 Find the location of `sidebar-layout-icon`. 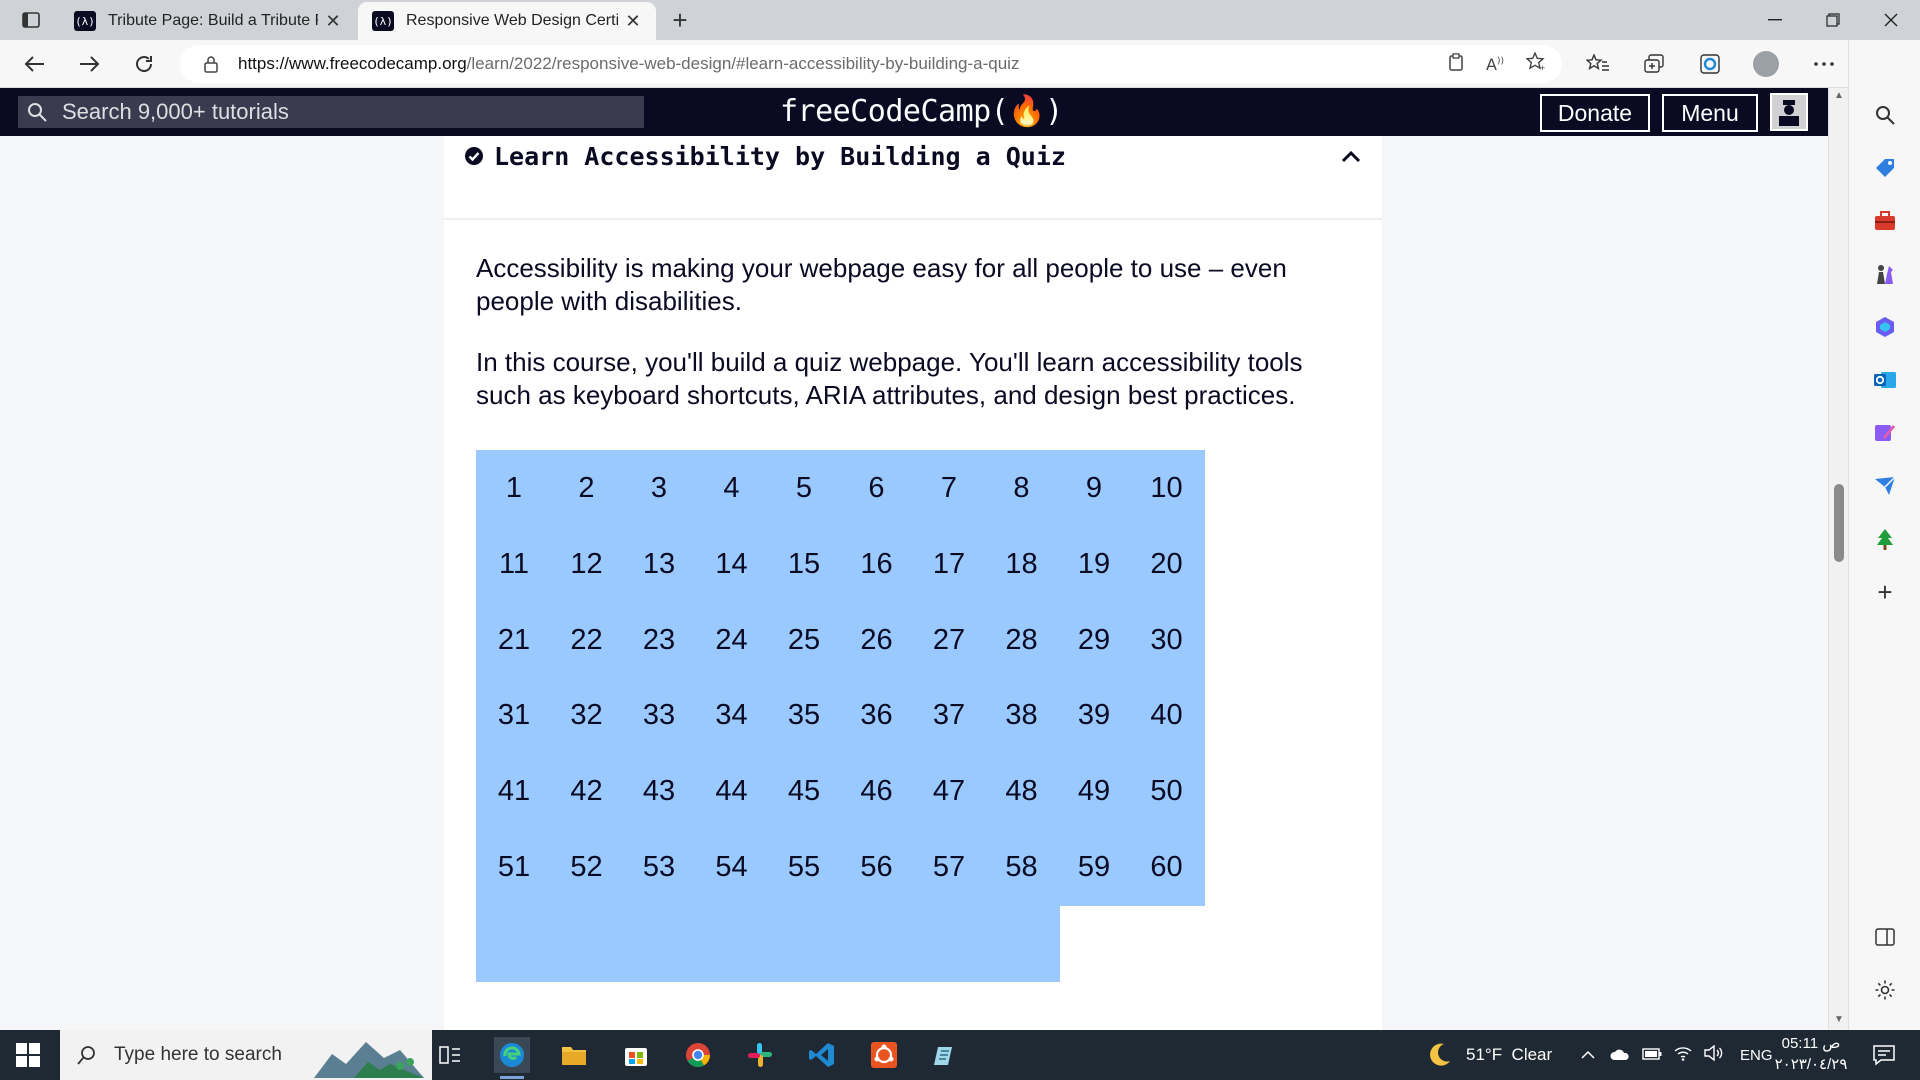

sidebar-layout-icon is located at coordinates (1885, 937).